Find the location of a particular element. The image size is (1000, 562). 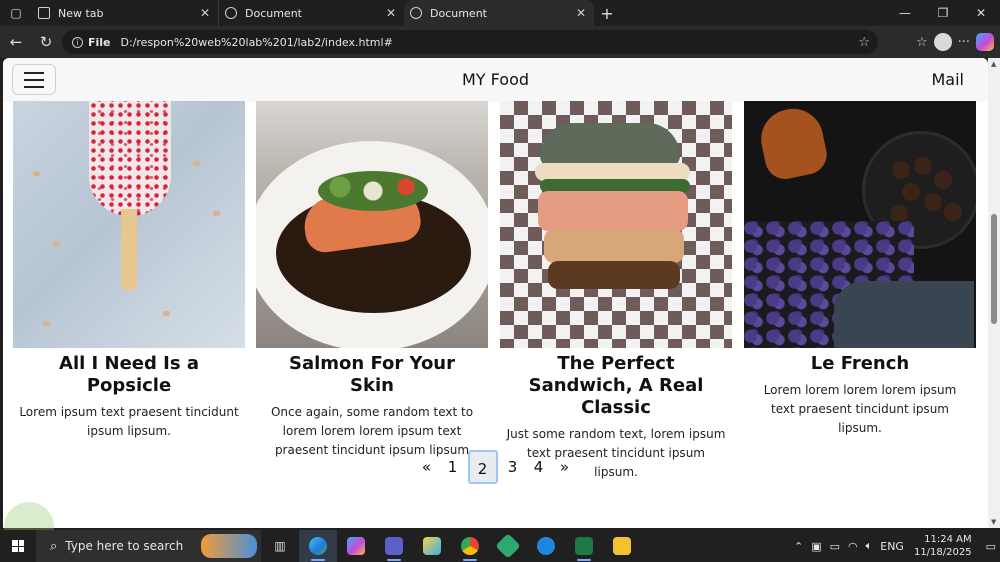

clock: 11:24 AM 11/18/2025 is located at coordinates (943, 546).